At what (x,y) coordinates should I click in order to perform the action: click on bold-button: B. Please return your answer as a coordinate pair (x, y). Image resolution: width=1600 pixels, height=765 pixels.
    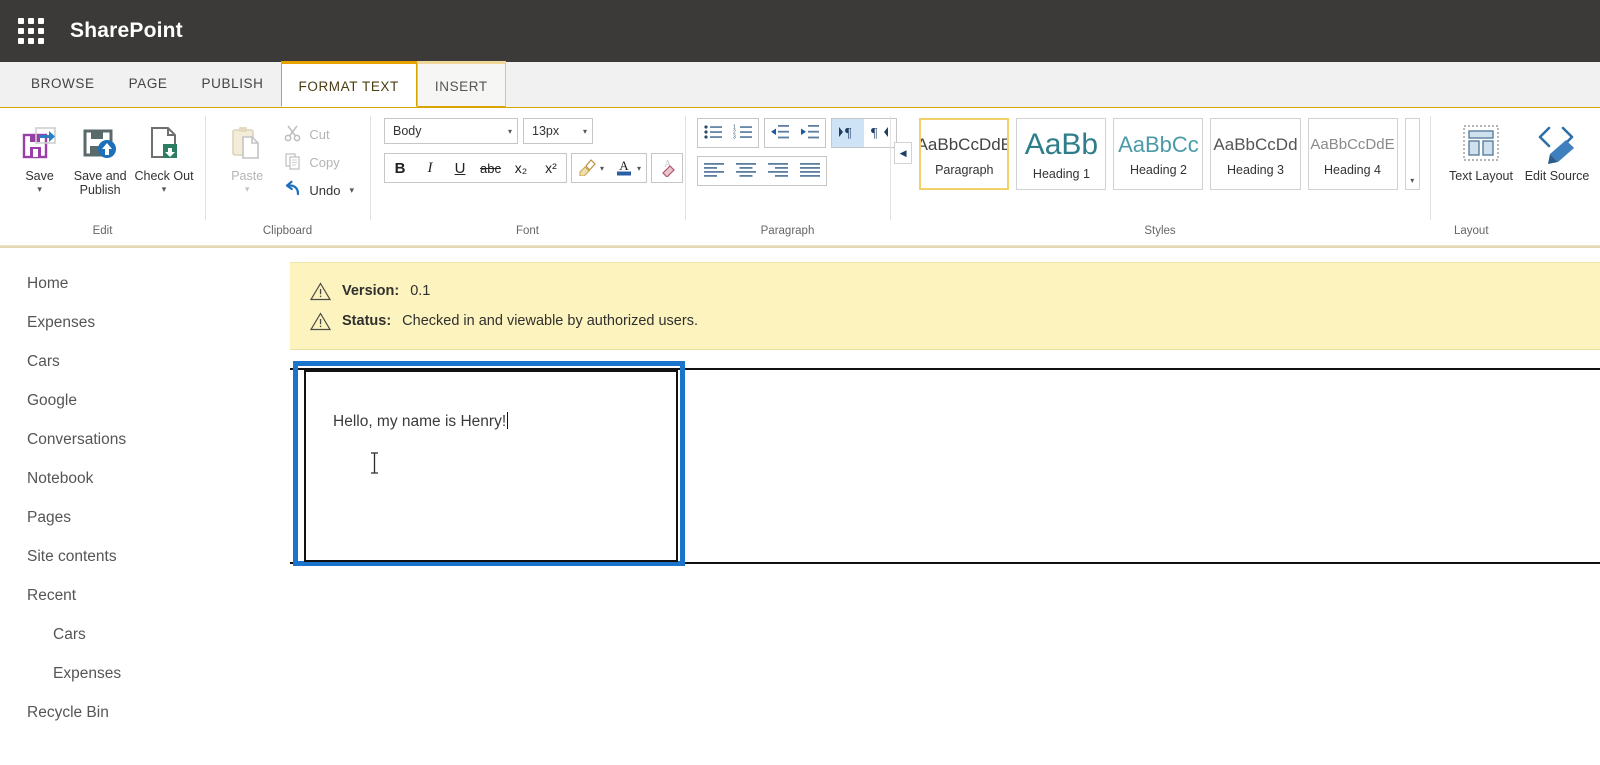
    Looking at the image, I should click on (400, 168).